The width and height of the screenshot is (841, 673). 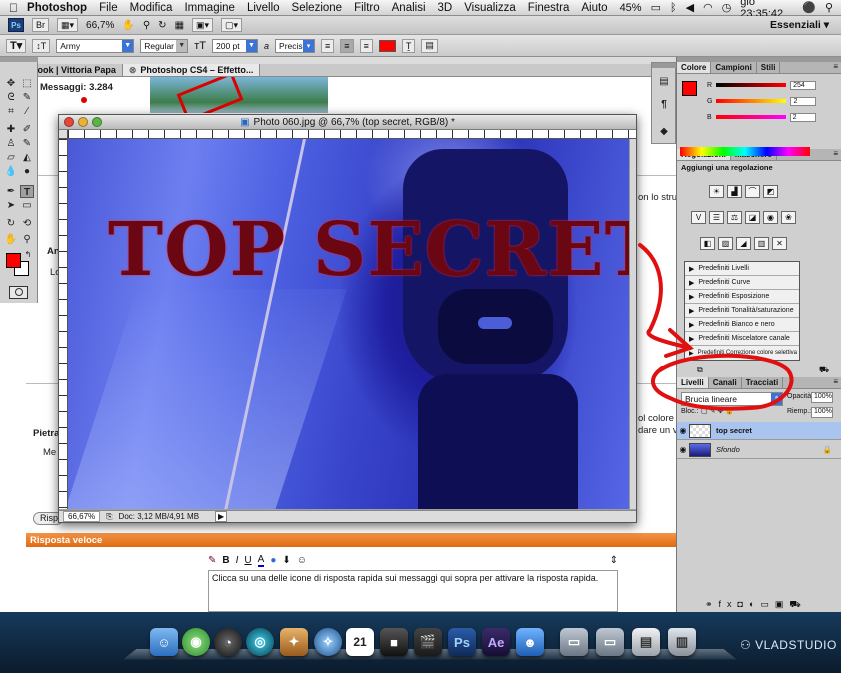 I want to click on tab-livelli: Livelli, so click(x=693, y=382).